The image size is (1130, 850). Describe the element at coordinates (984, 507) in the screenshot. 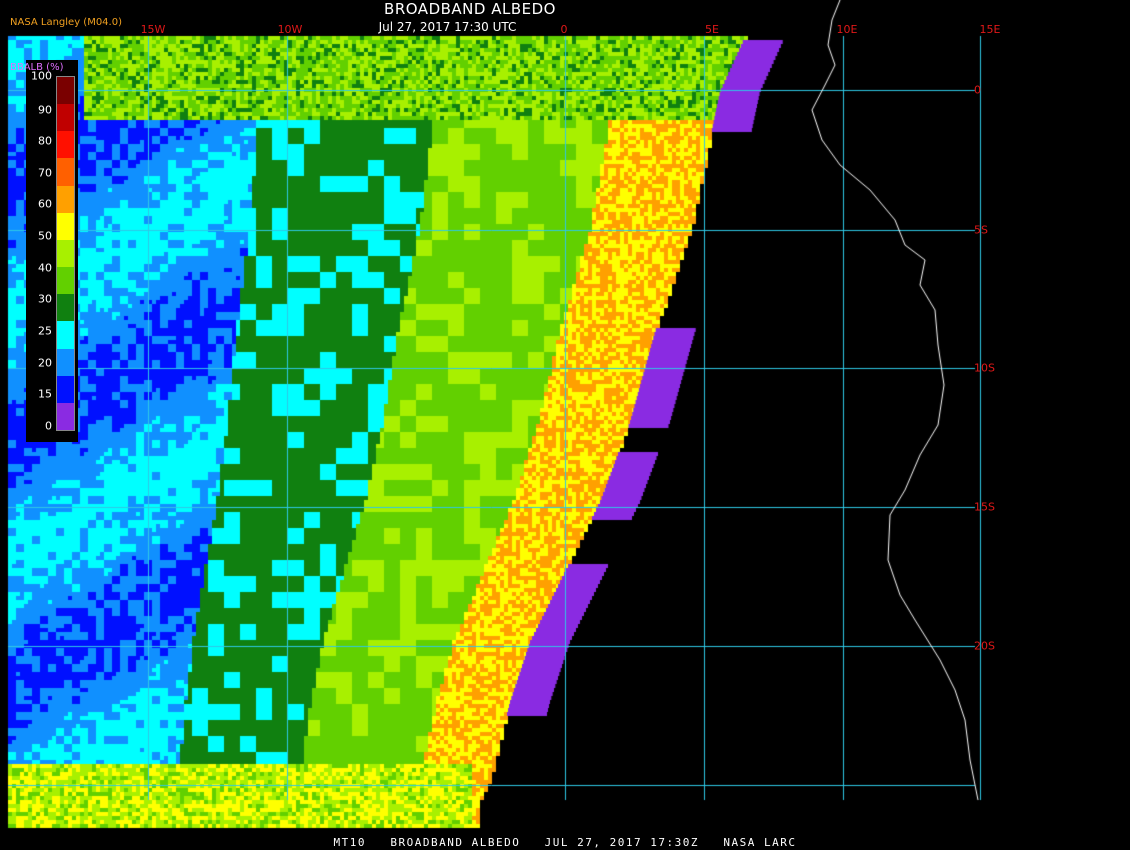

I see `lat-label-15s: 15S` at that location.